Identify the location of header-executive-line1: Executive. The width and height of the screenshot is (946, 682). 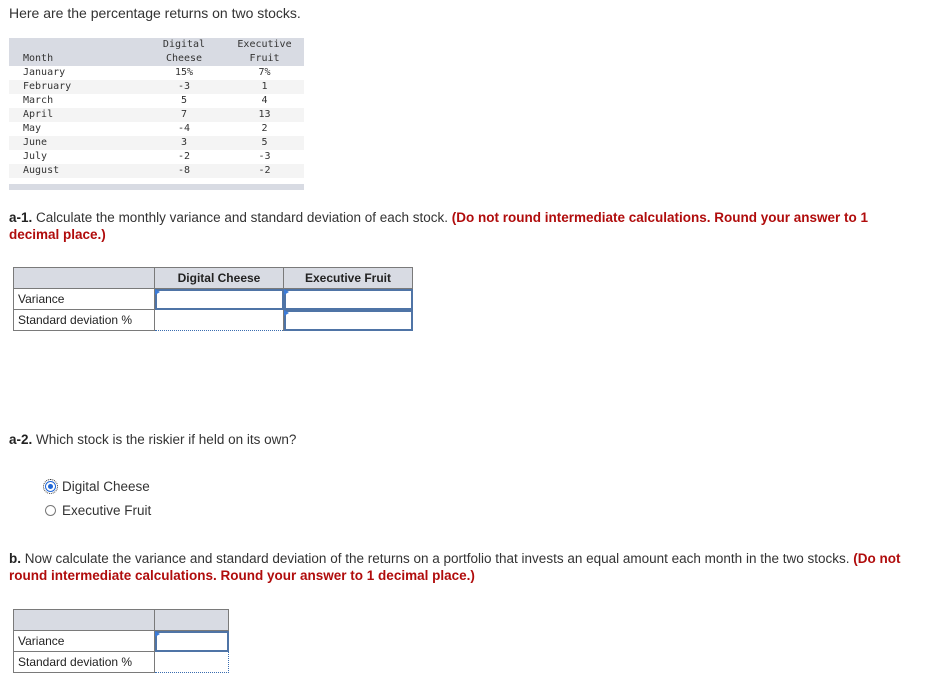
(264, 44).